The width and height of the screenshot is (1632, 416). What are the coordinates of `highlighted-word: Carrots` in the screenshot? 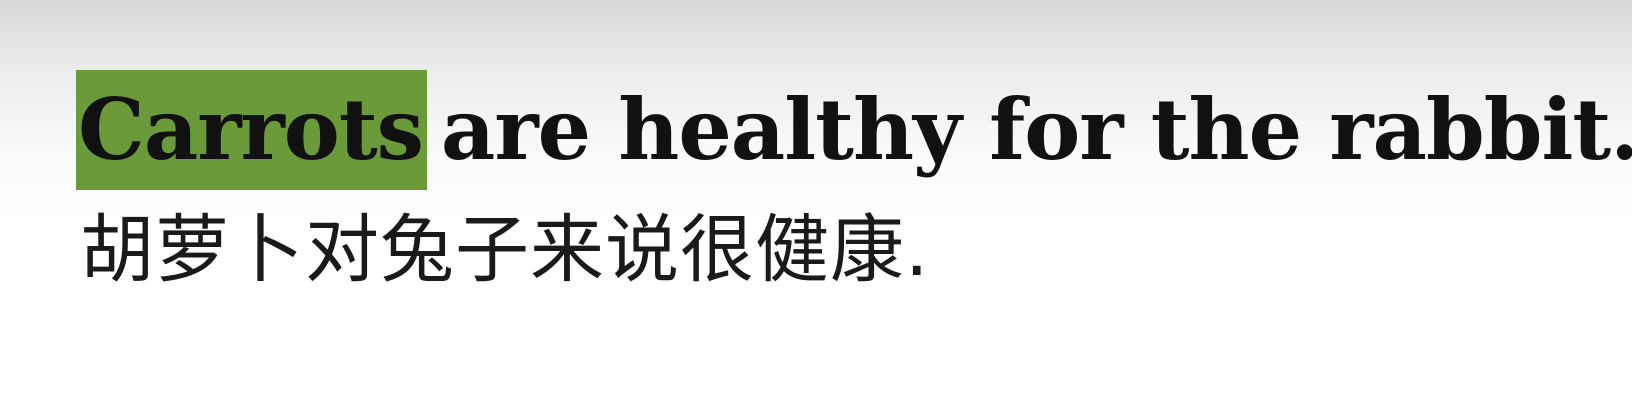 It's located at (251, 130).